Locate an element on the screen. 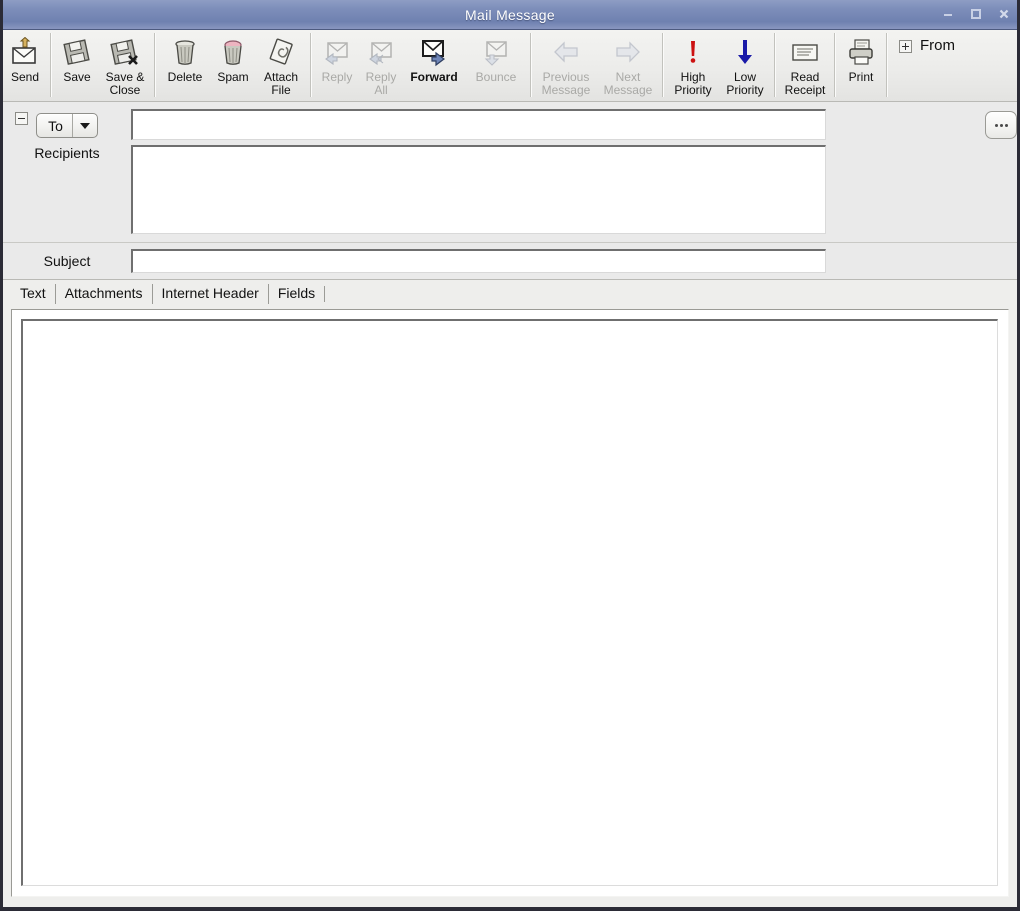 Image resolution: width=1020 pixels, height=911 pixels. save-and-close-button: Save & Close is located at coordinates (125, 64).